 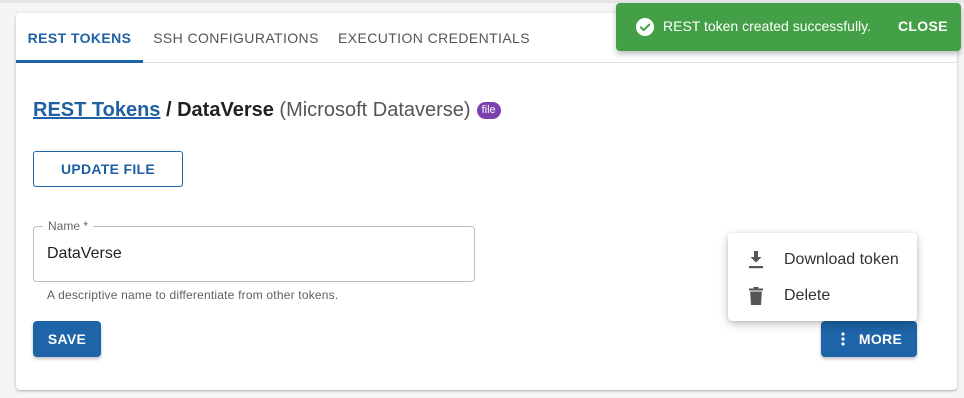 I want to click on toast-message: REST token created successfully., so click(x=767, y=26).